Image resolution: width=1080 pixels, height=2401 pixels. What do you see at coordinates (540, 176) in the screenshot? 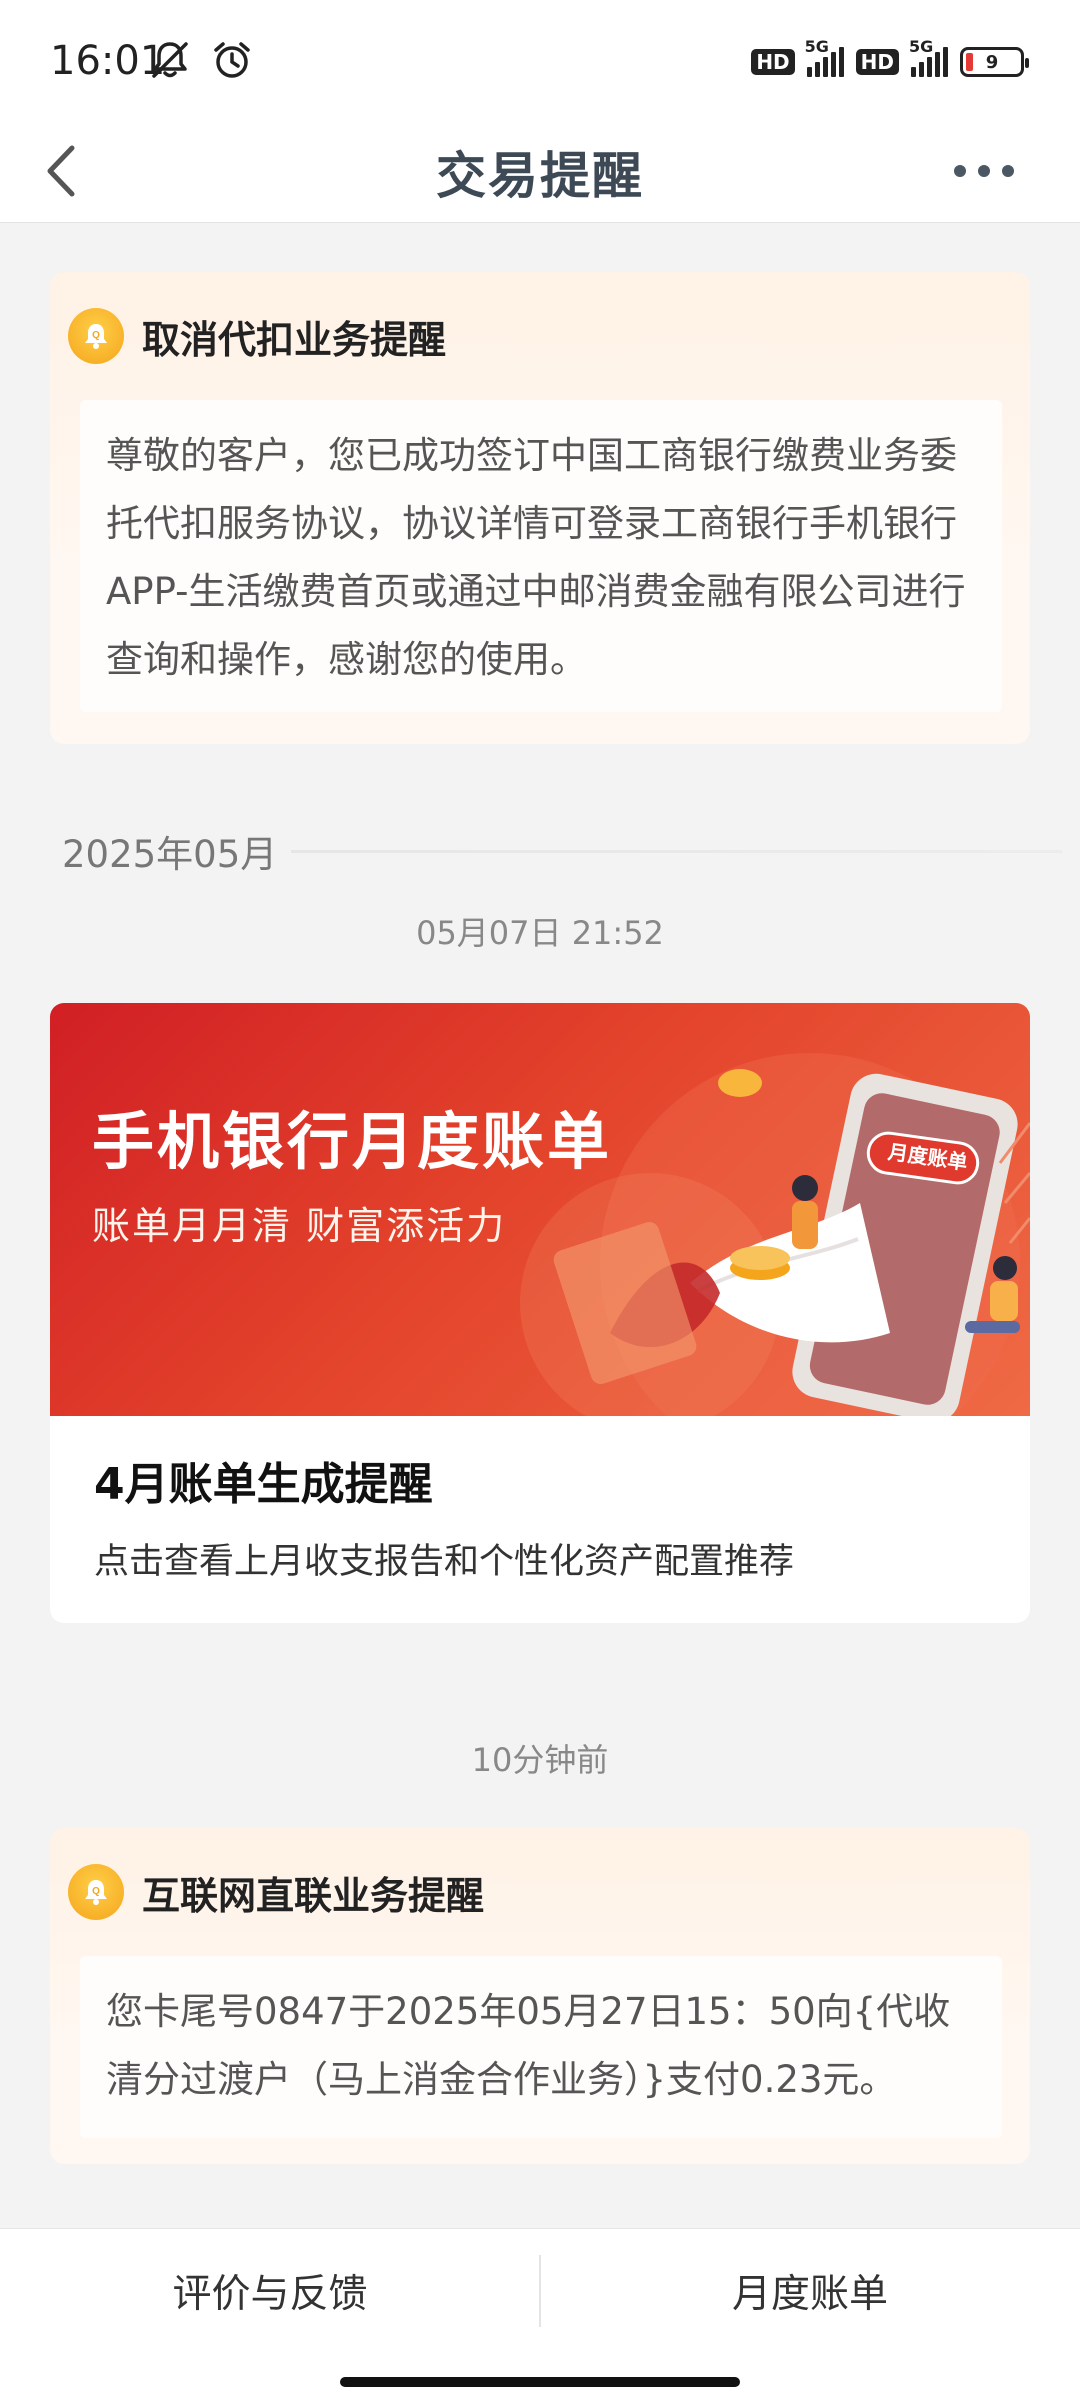
I see `page-title: 交易提醒` at bounding box center [540, 176].